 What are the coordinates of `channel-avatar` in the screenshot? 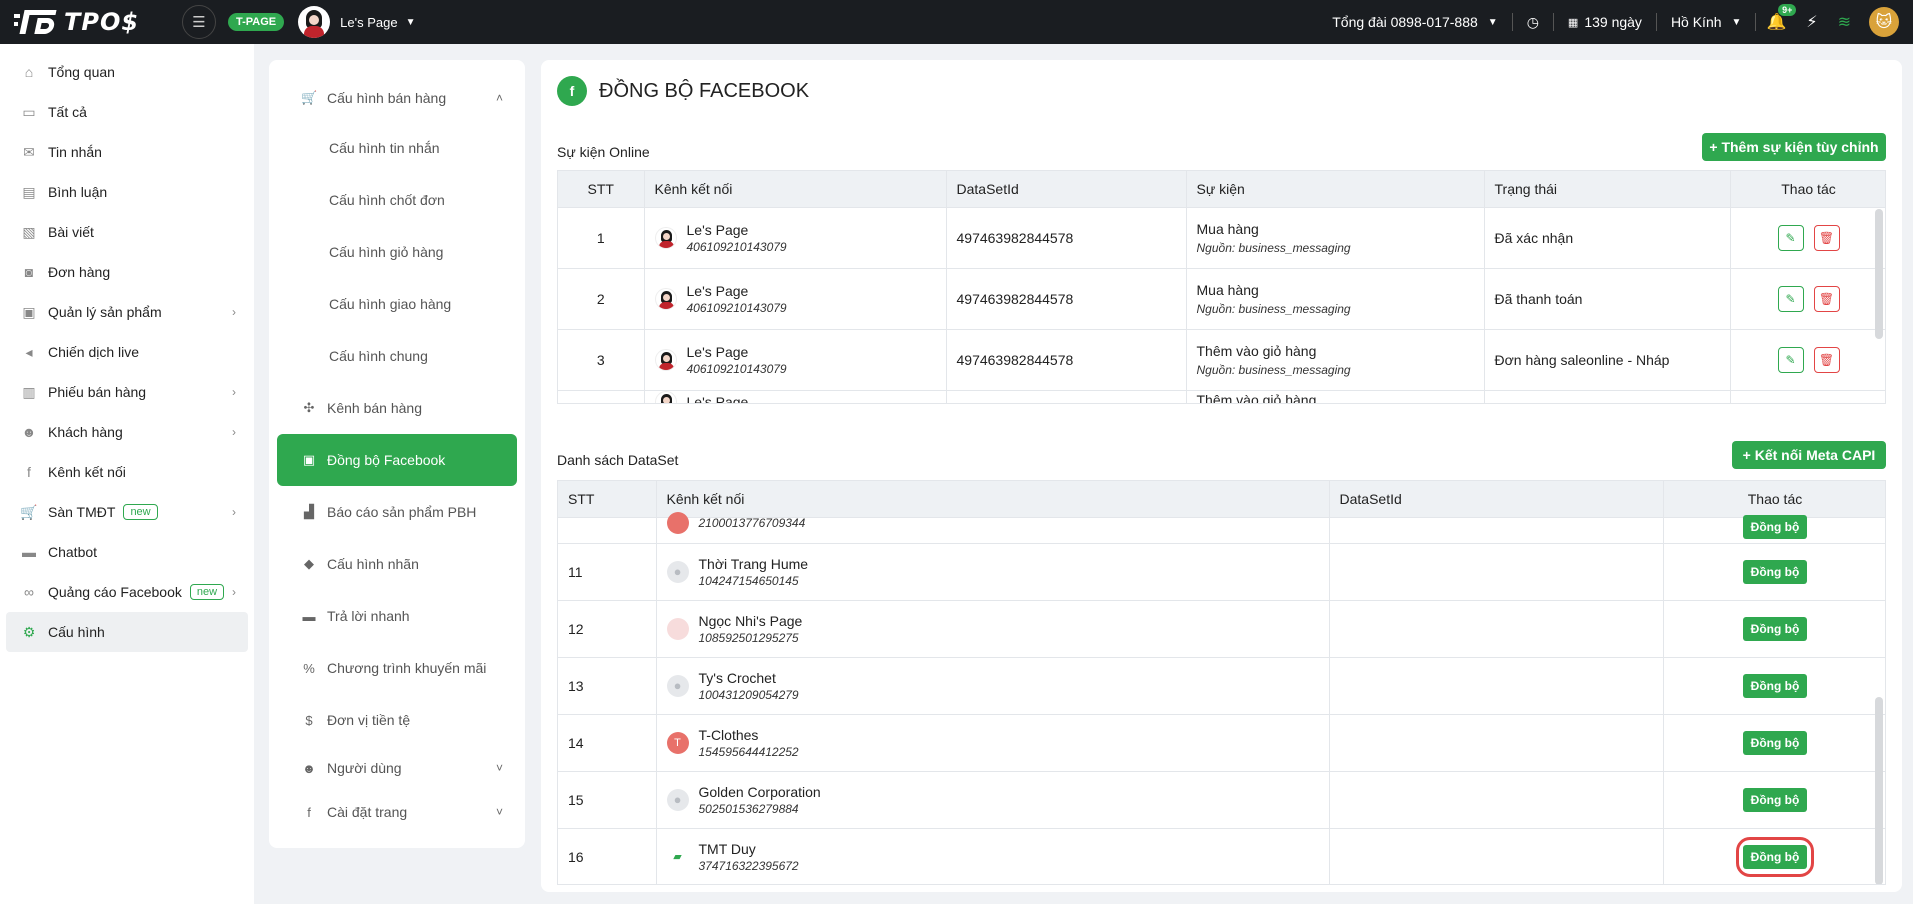 It's located at (677, 628).